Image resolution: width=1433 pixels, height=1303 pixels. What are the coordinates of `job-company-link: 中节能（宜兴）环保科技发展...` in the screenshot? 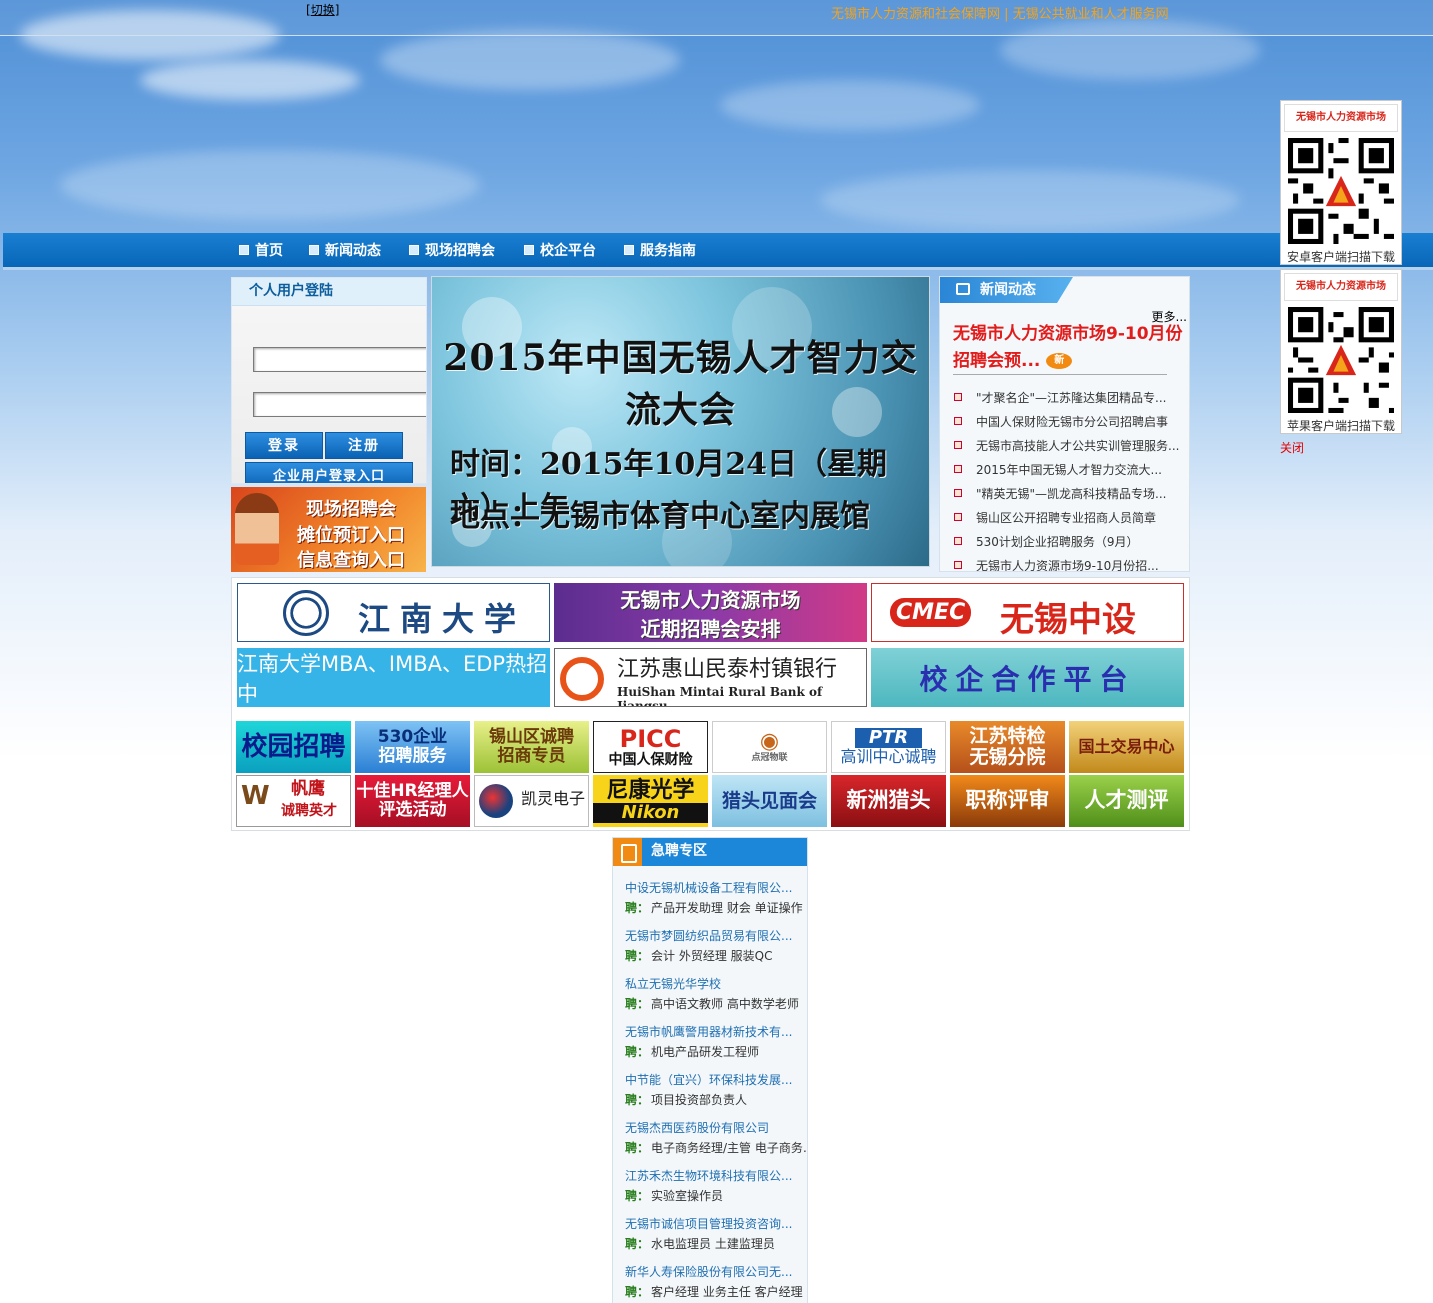 It's located at (716, 1080).